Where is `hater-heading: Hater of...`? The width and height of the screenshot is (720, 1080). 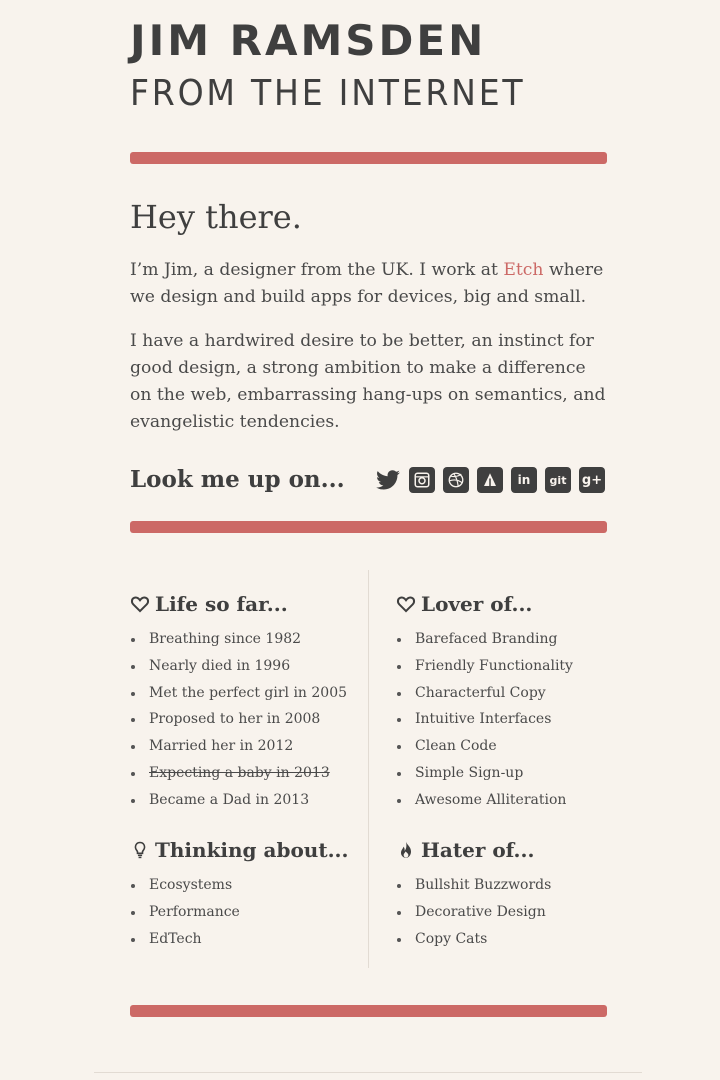 hater-heading: Hater of... is located at coordinates (511, 850).